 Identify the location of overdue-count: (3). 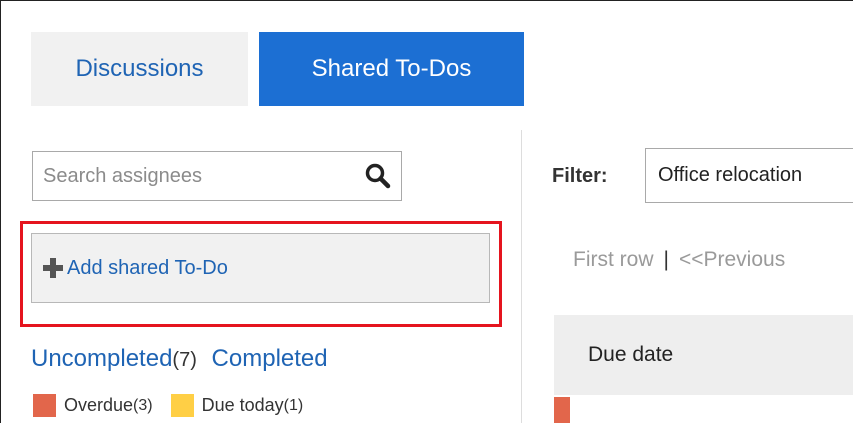
(143, 405).